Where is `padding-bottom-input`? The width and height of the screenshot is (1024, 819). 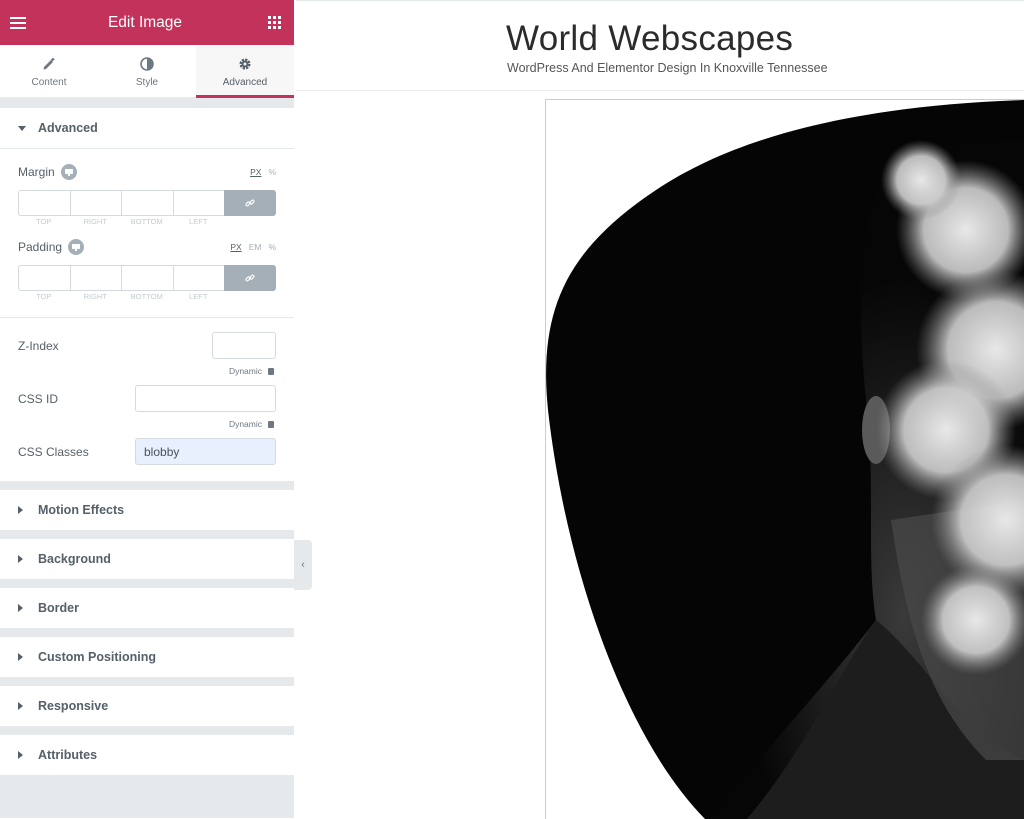 padding-bottom-input is located at coordinates (147, 278).